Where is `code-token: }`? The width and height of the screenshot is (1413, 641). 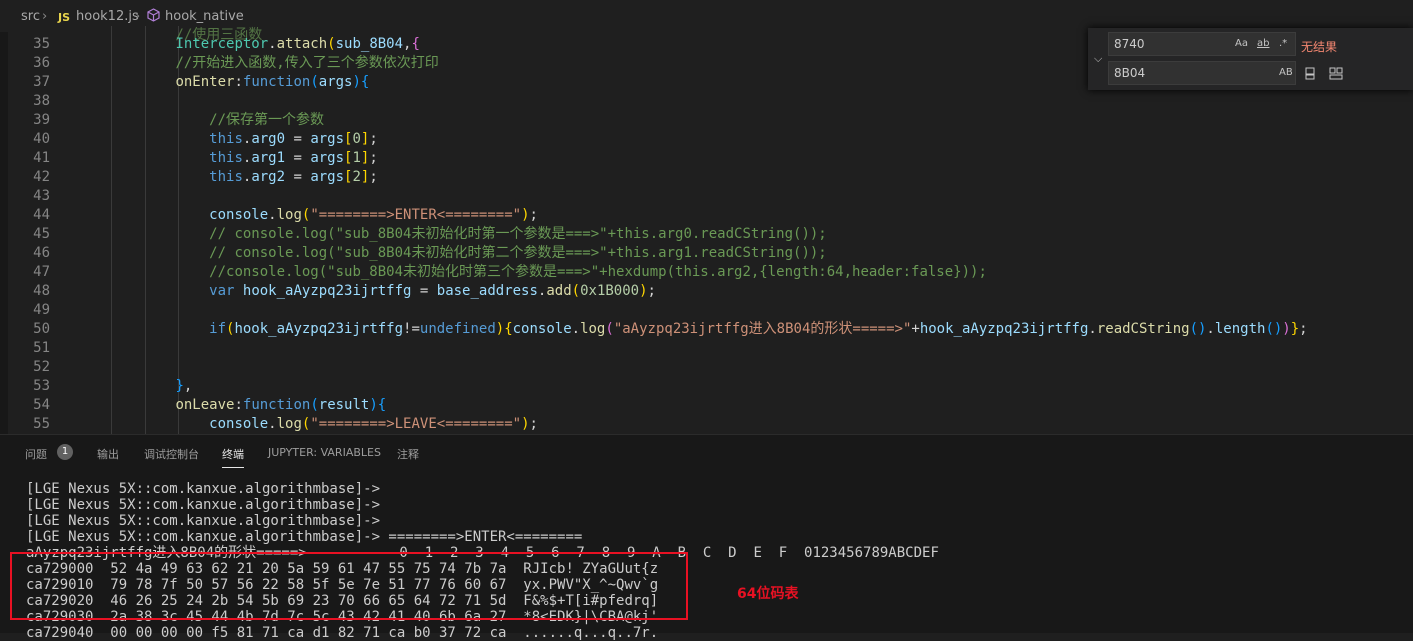
code-token: } is located at coordinates (1295, 329).